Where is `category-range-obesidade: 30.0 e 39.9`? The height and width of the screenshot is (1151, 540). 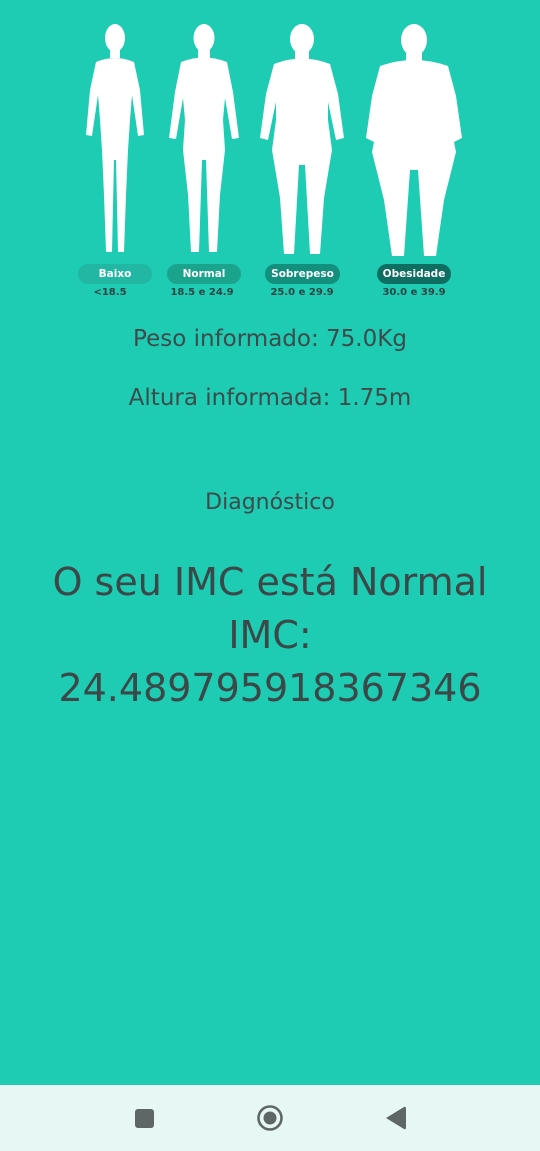 category-range-obesidade: 30.0 e 39.9 is located at coordinates (414, 292).